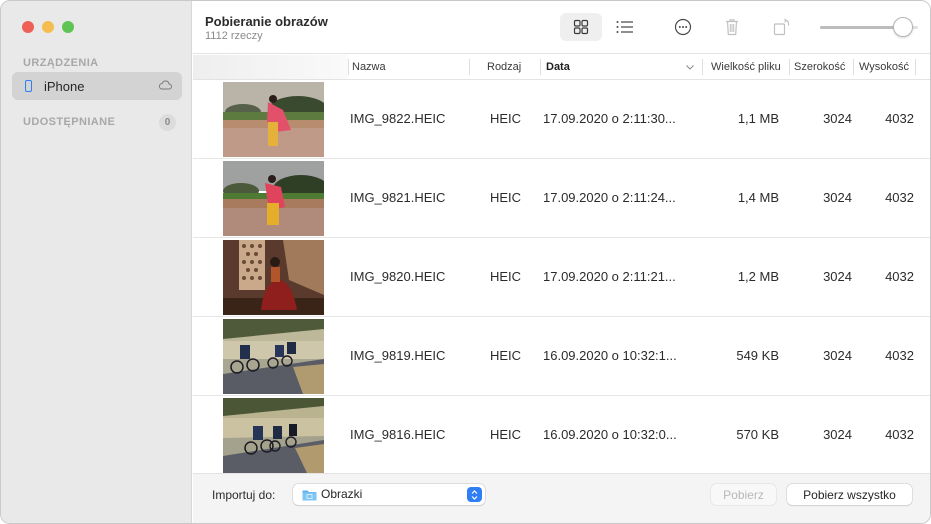 The height and width of the screenshot is (524, 931). I want to click on more-options-button, so click(683, 27).